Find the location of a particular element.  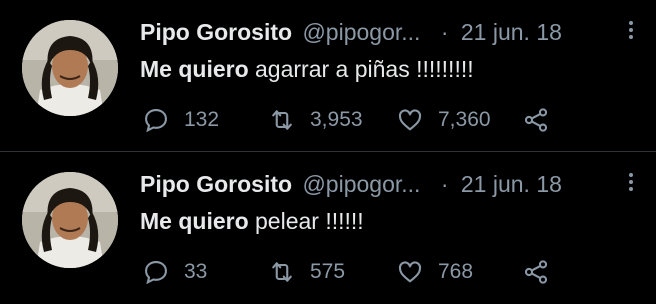

retweet-button: 575 is located at coordinates (306, 272).